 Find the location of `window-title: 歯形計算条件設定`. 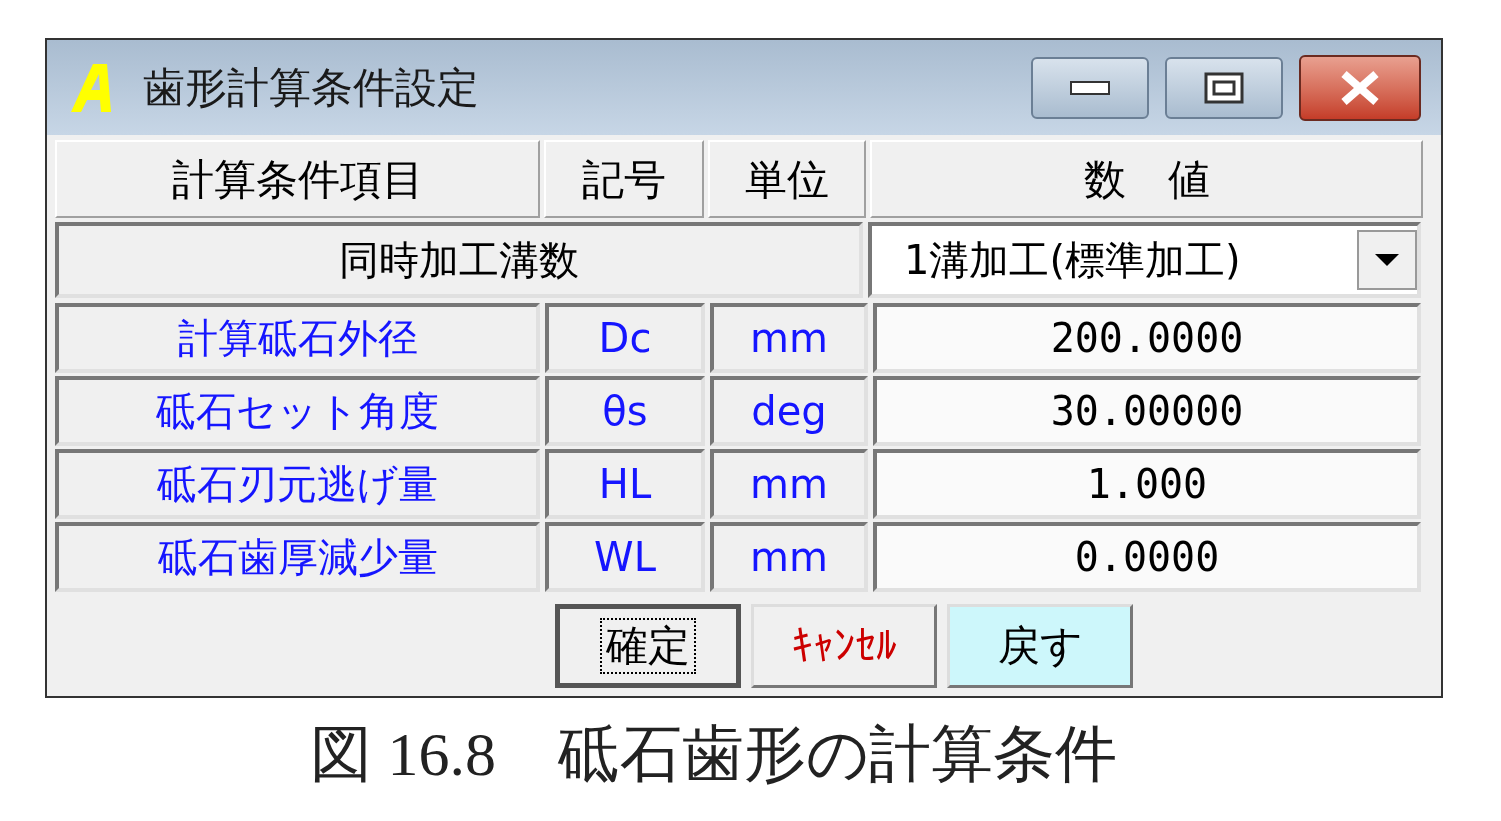

window-title: 歯形計算条件設定 is located at coordinates (311, 88).